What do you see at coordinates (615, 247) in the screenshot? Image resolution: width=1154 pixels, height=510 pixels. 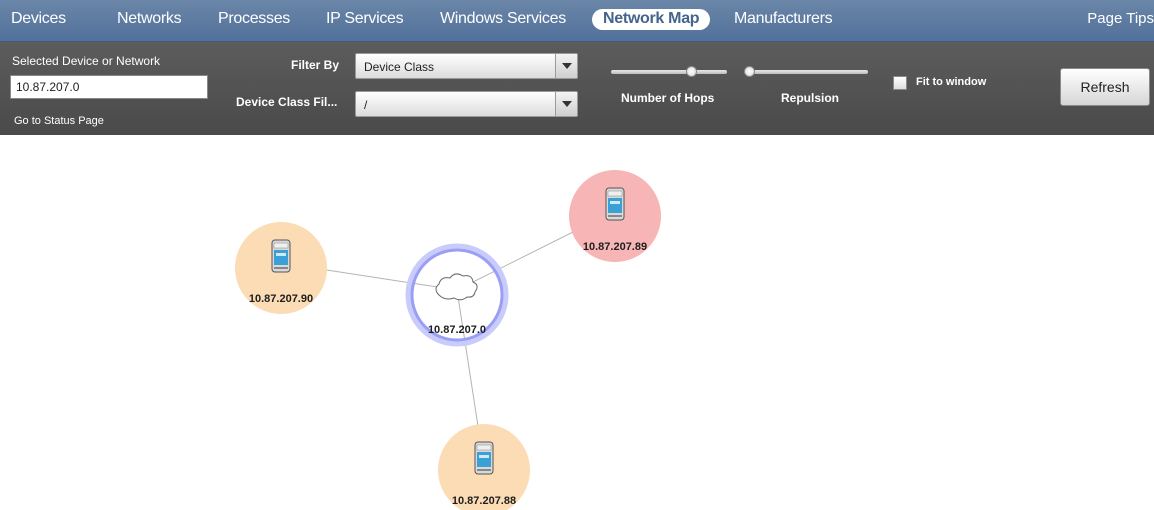 I see `map-node-label: 10.87.207.89` at bounding box center [615, 247].